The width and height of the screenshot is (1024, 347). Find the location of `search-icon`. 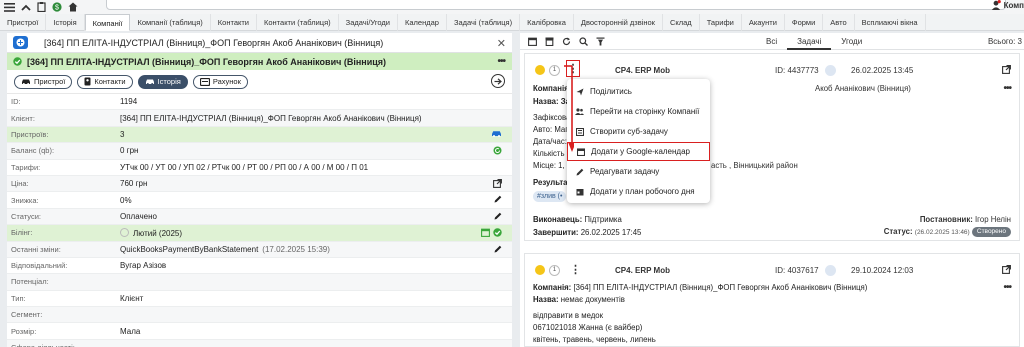

search-icon is located at coordinates (583, 41).